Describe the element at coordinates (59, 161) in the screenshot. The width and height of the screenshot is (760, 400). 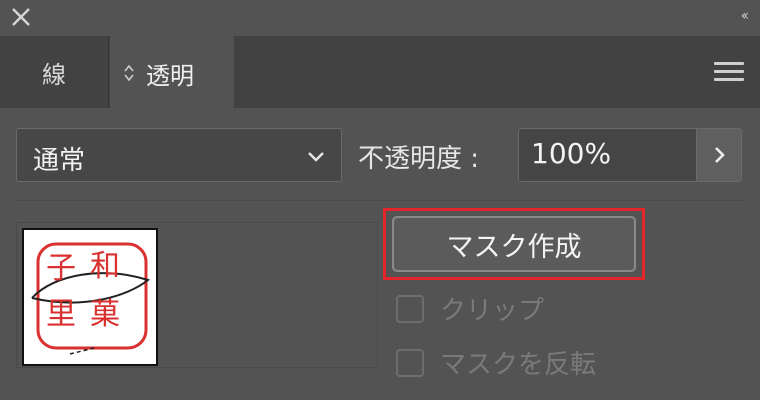
I see `blend-mode-value: 通常` at that location.